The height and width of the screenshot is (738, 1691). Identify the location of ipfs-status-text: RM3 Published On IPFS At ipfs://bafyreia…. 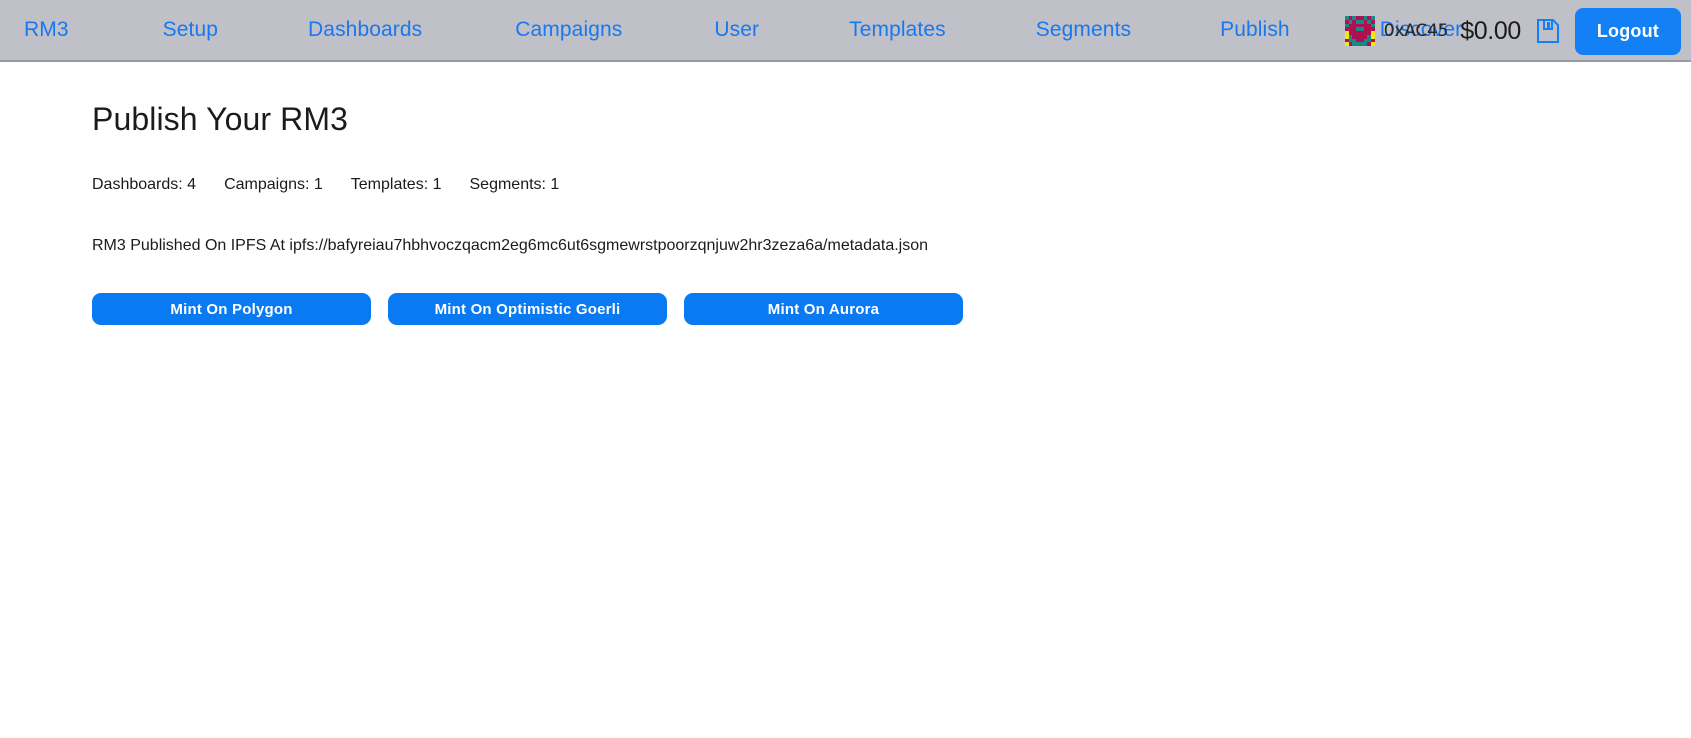
(510, 245).